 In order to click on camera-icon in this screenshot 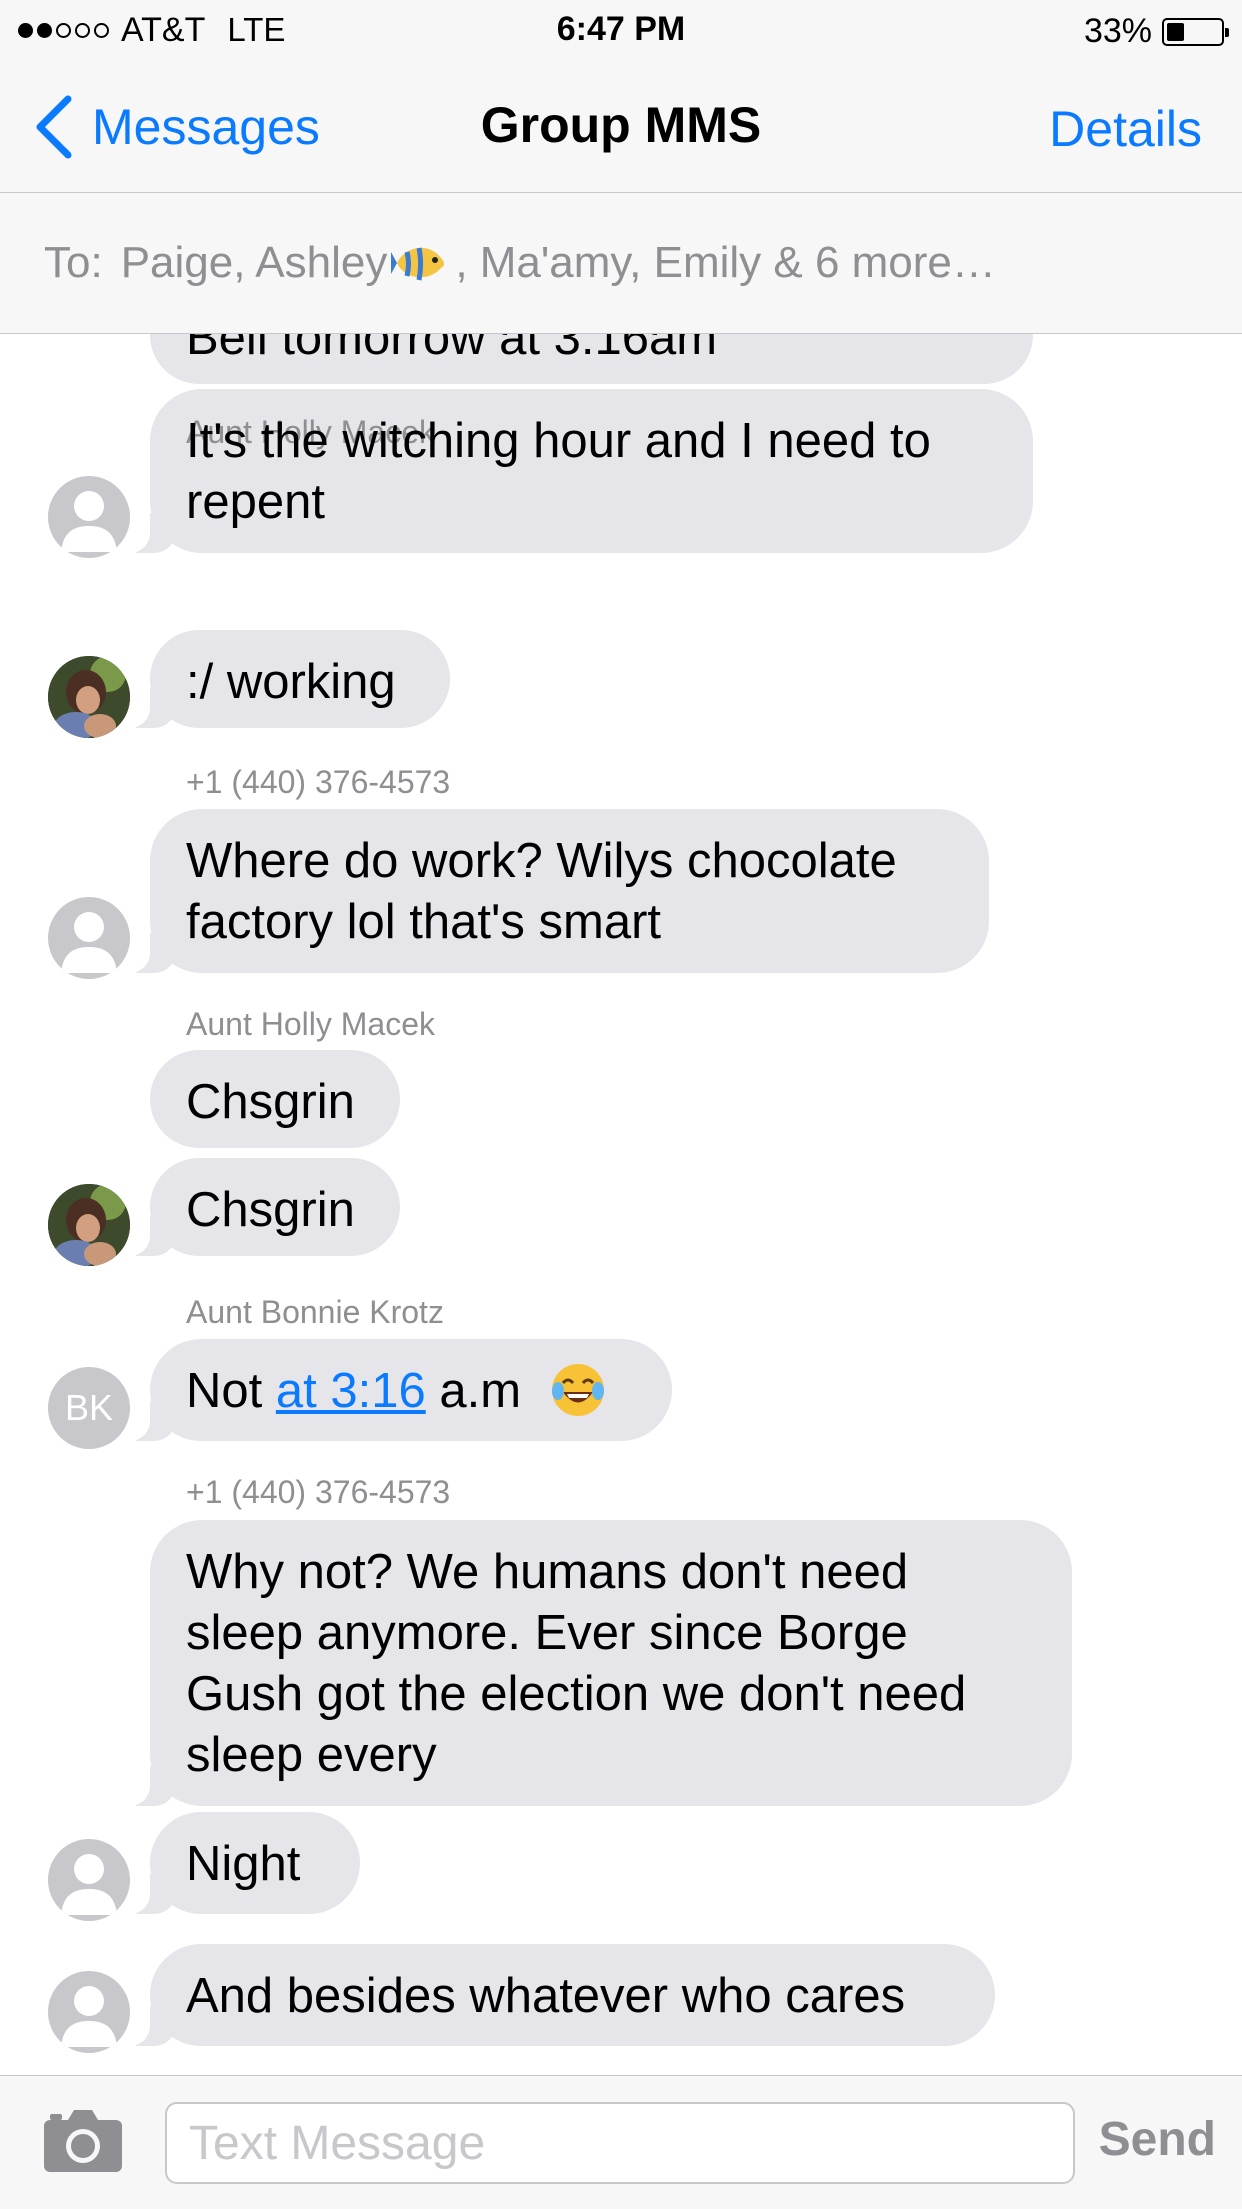, I will do `click(83, 2141)`.